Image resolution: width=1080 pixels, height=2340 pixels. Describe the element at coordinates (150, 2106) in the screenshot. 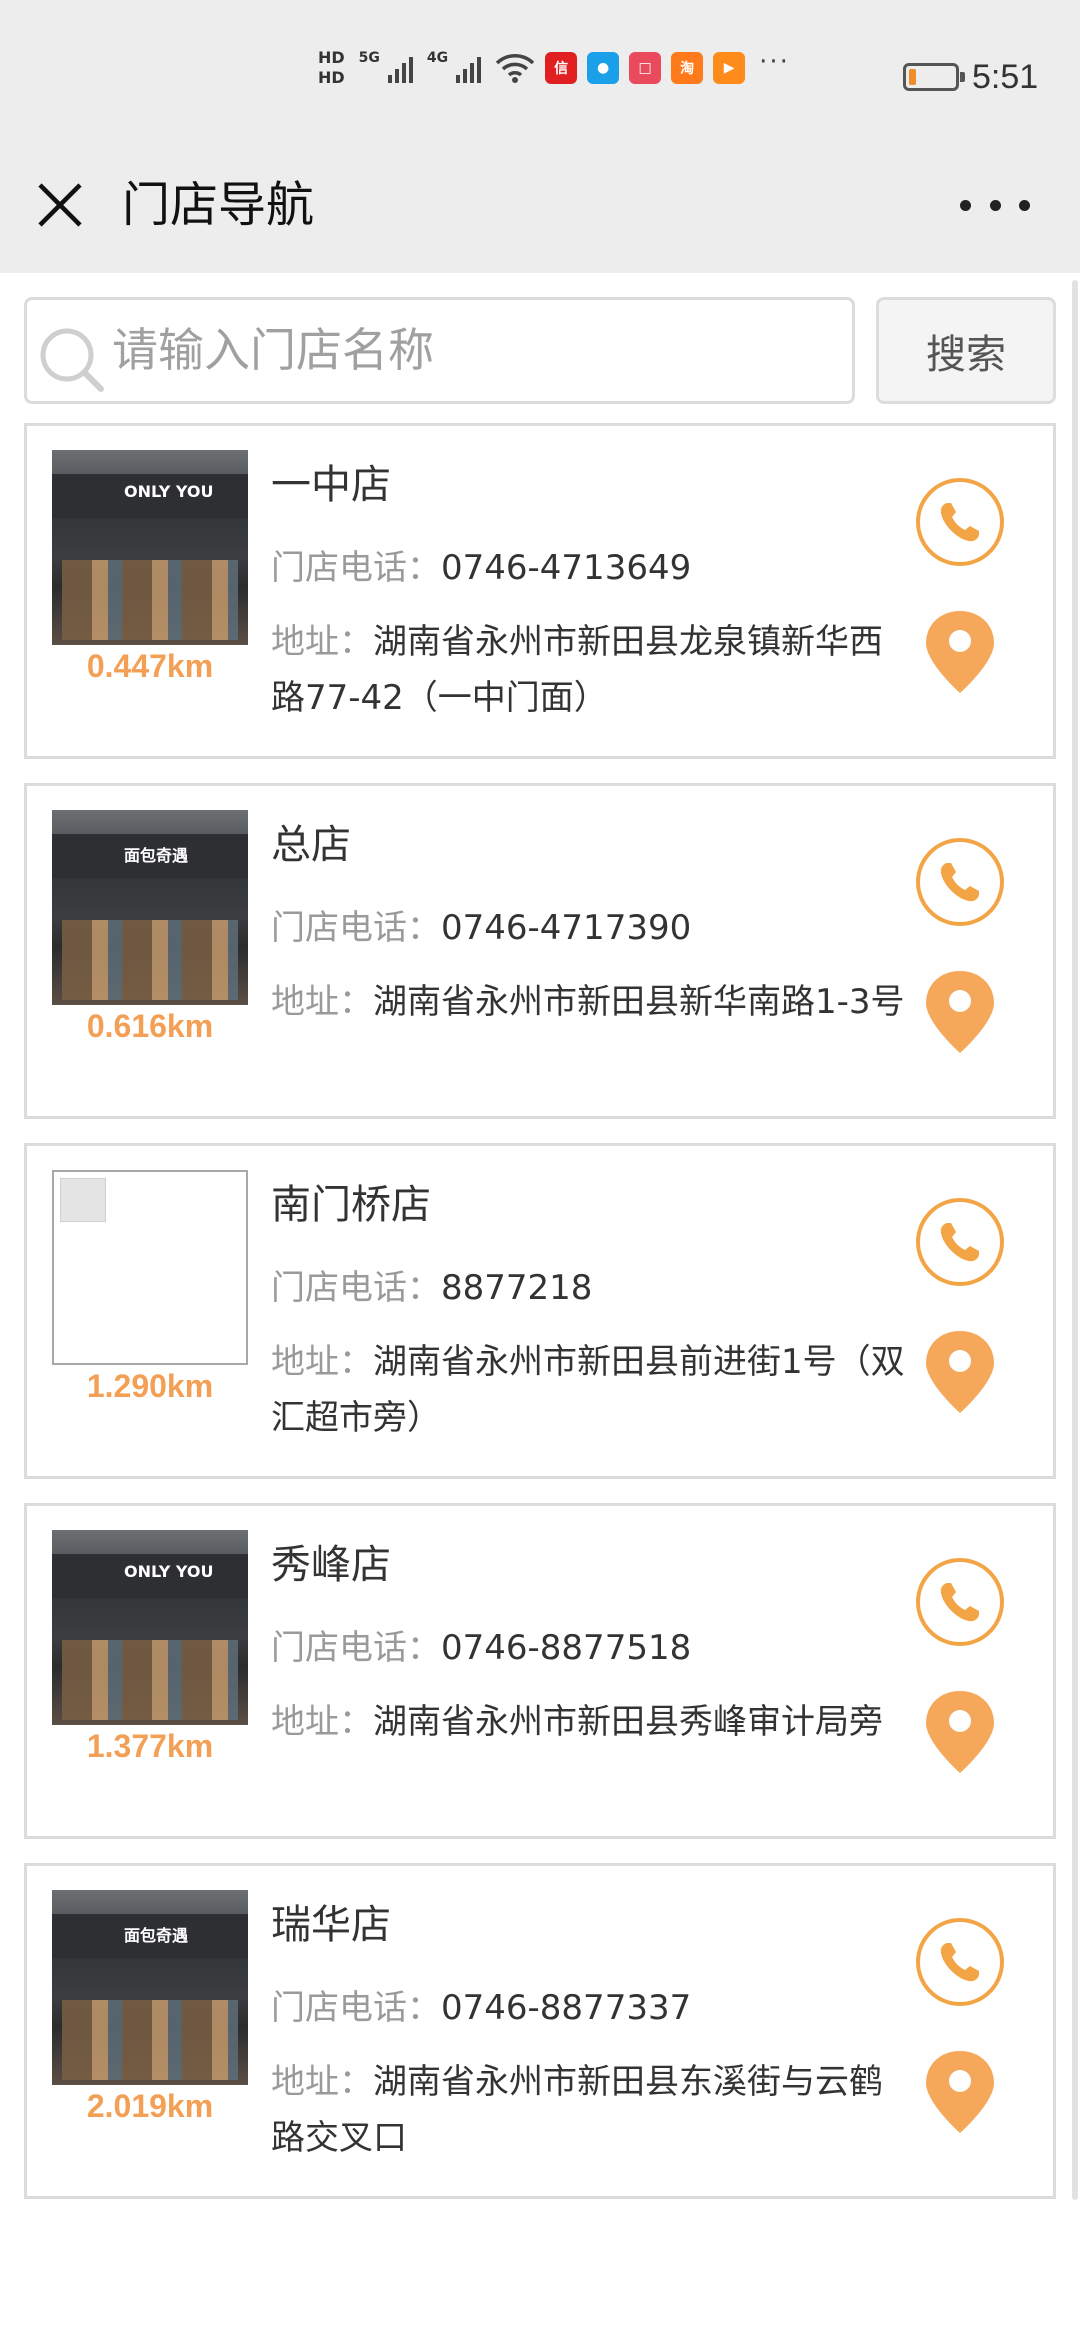

I see `store-distance: 2.019km` at that location.